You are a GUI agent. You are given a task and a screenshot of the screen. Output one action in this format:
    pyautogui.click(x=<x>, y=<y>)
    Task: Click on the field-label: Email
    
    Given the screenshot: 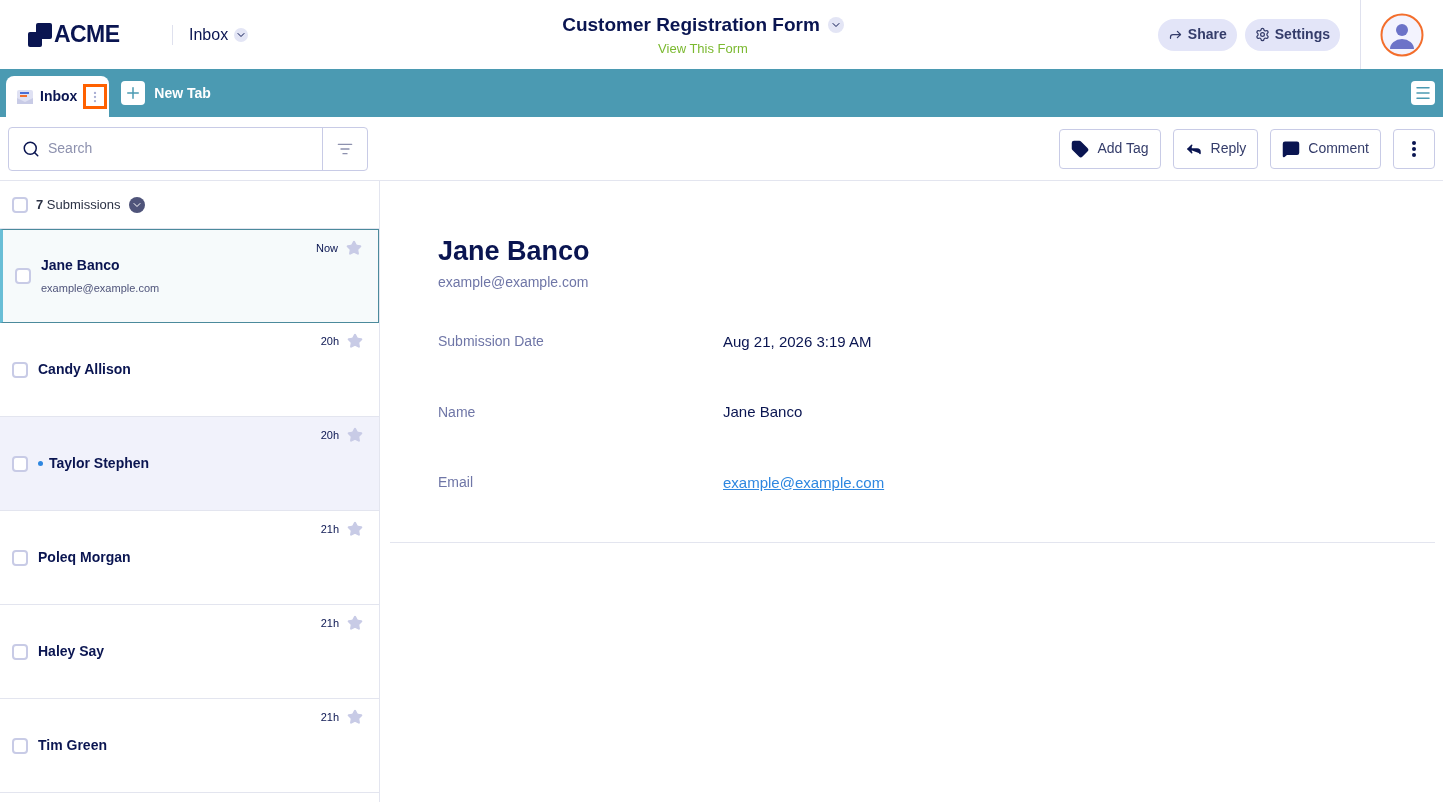 What is the action you would take?
    pyautogui.click(x=456, y=483)
    